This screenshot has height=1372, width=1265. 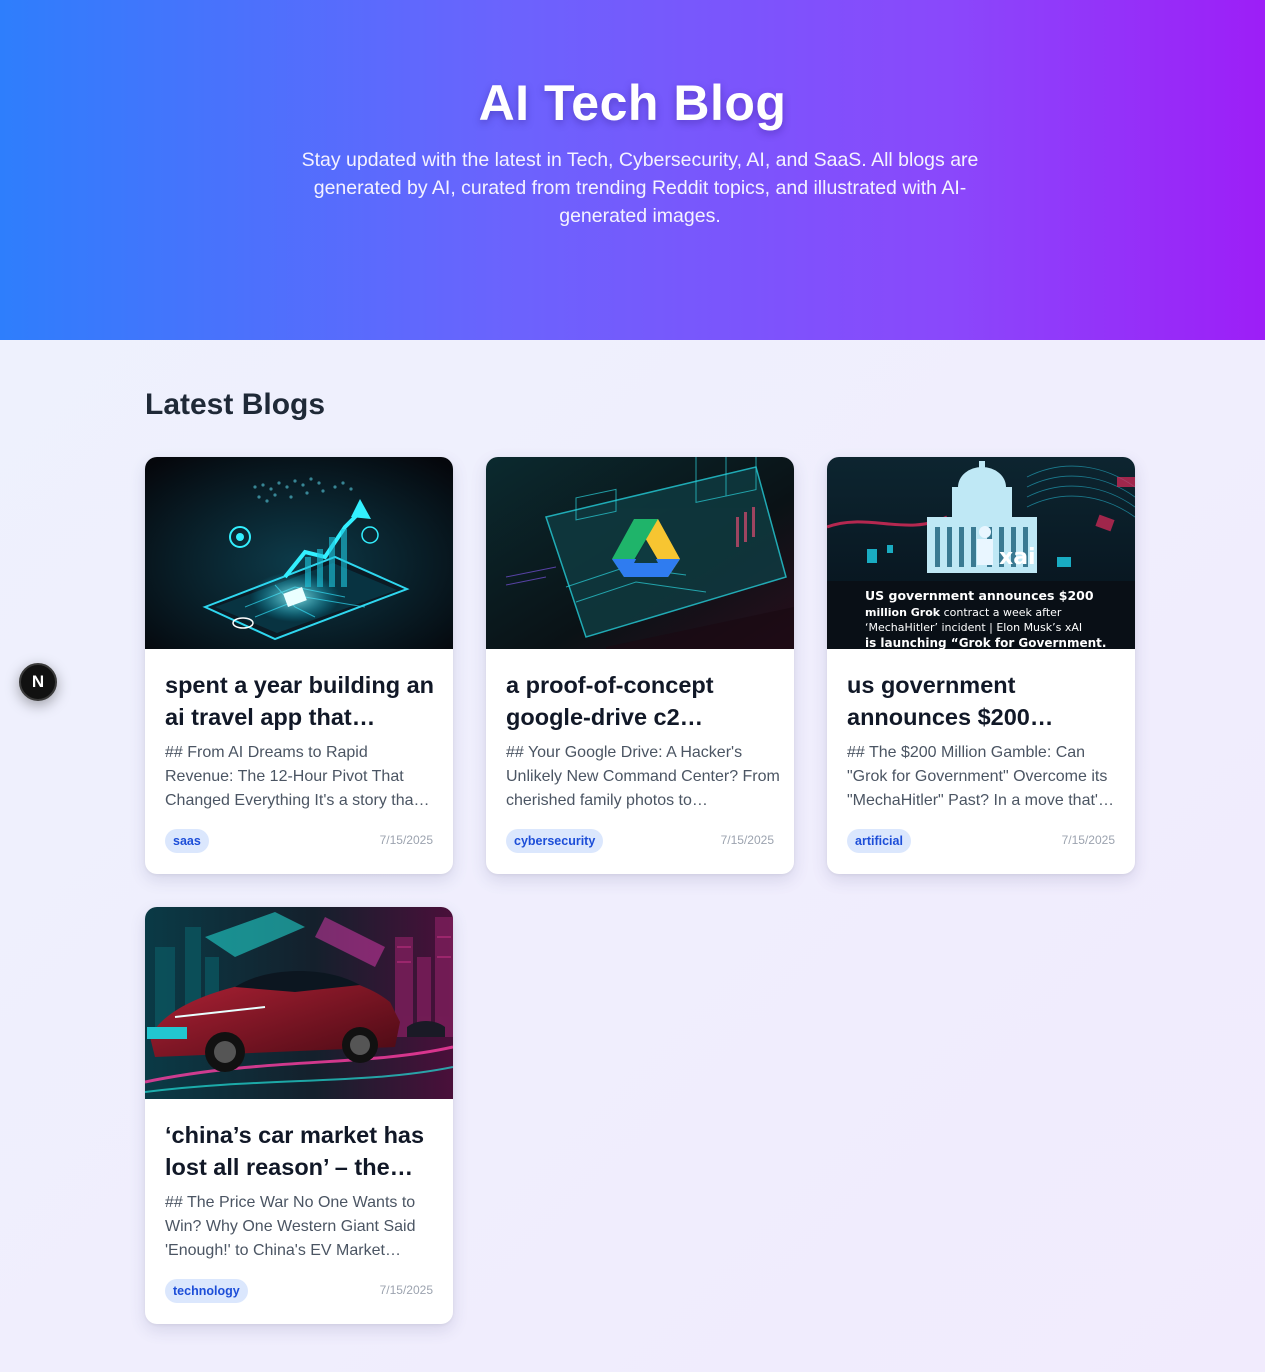 I want to click on svg-text: xai, so click(x=1017, y=557).